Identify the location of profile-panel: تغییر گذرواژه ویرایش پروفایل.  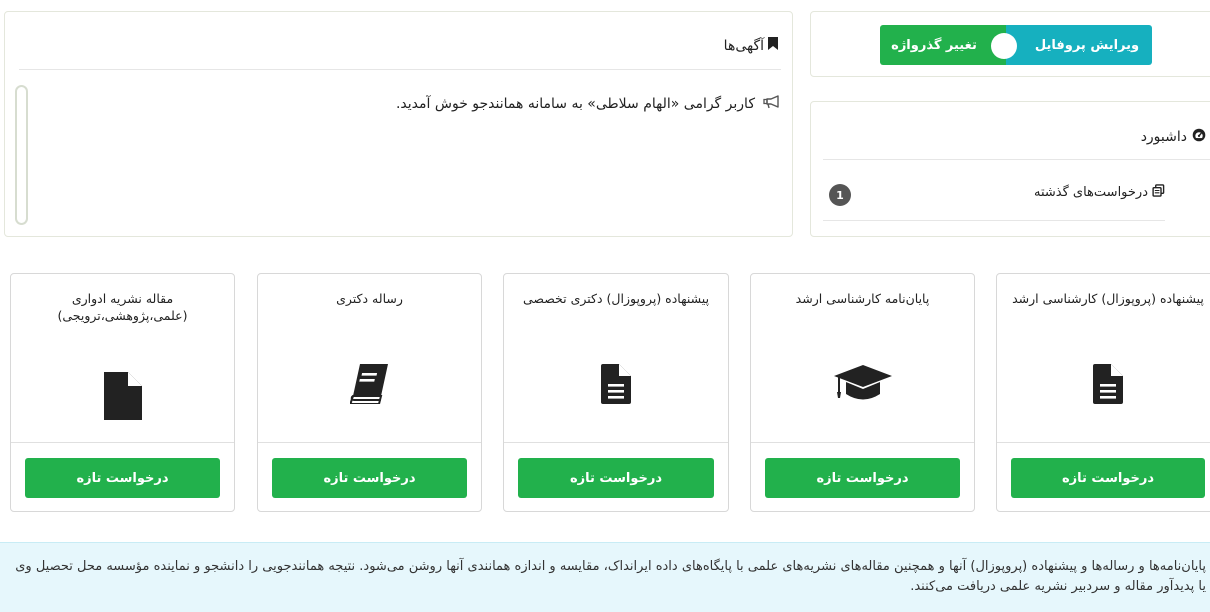
(1010, 44).